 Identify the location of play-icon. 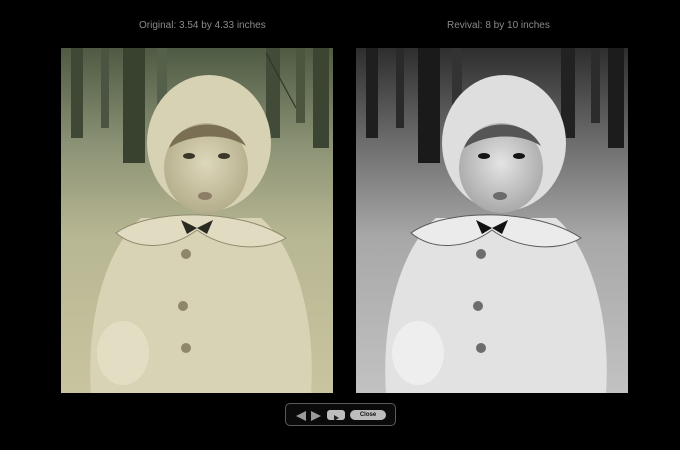
(336, 418).